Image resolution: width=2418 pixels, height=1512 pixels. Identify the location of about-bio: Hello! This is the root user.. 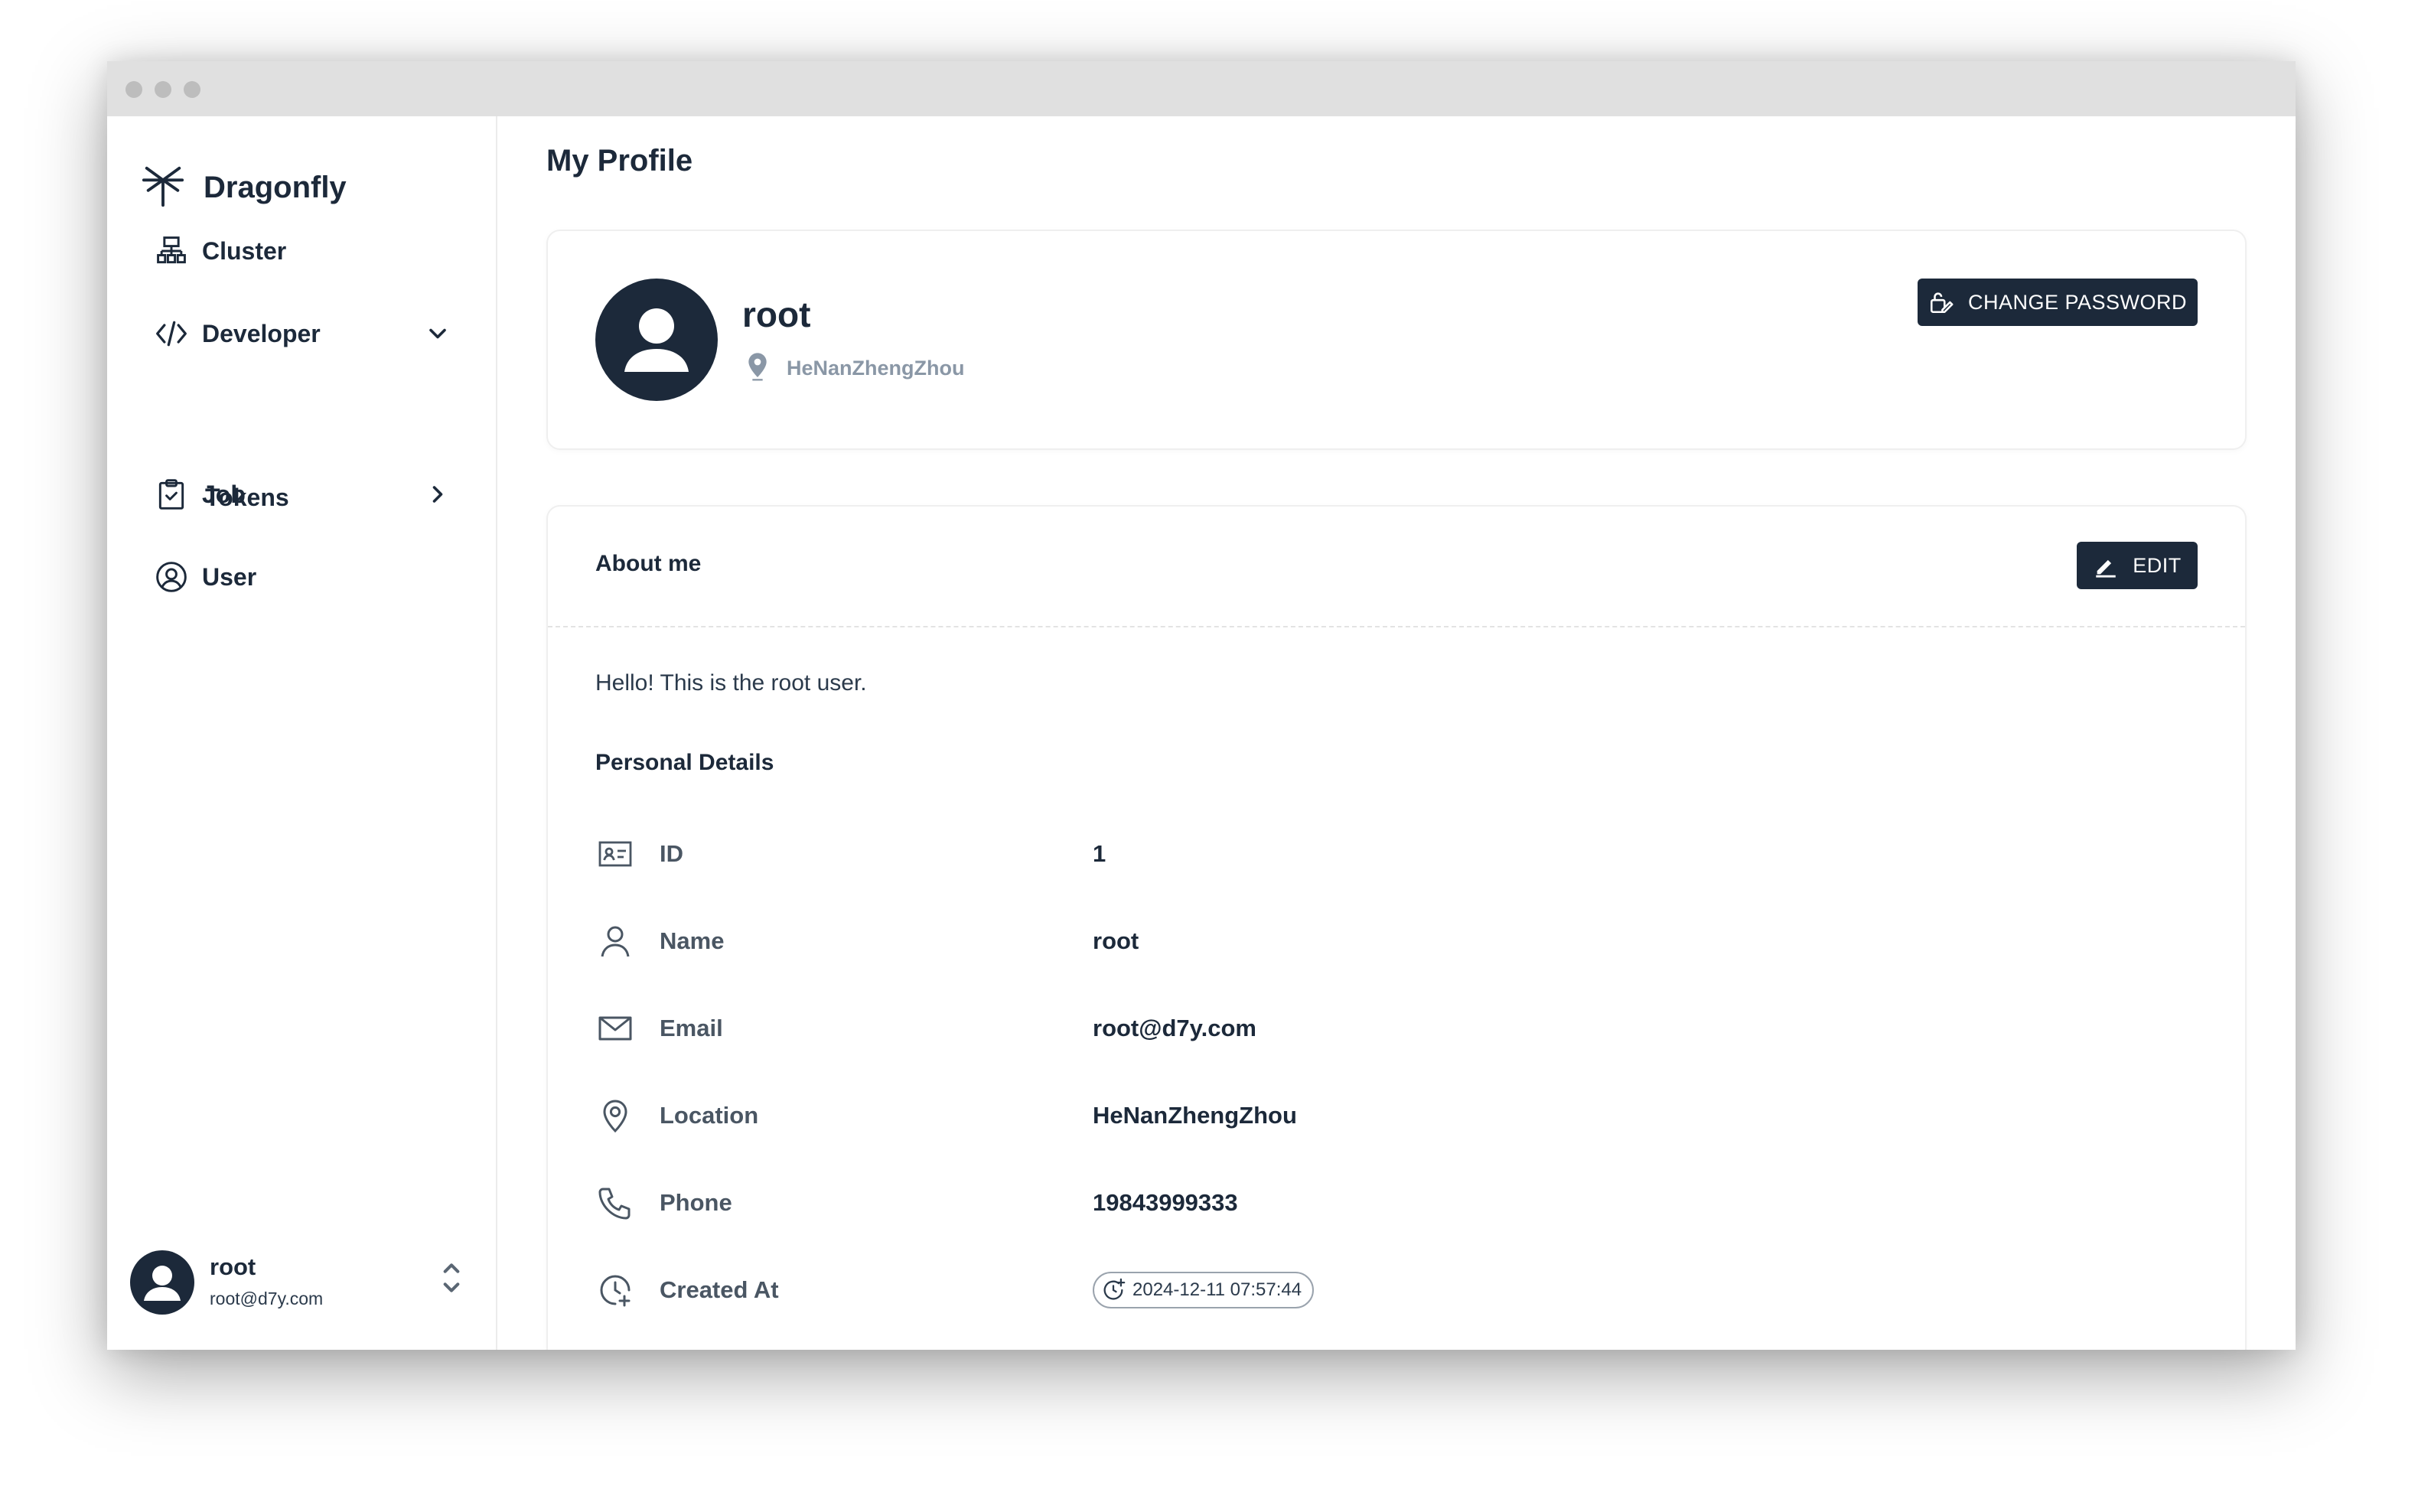
(731, 683).